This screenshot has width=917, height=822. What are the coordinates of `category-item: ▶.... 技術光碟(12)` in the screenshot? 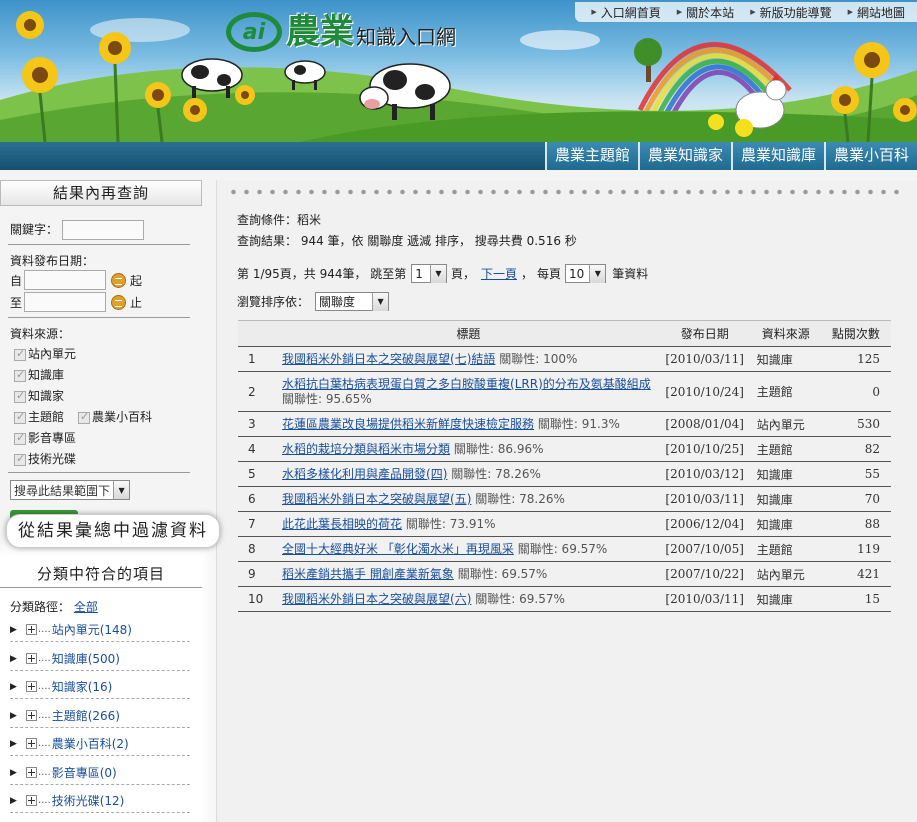 It's located at (100, 801).